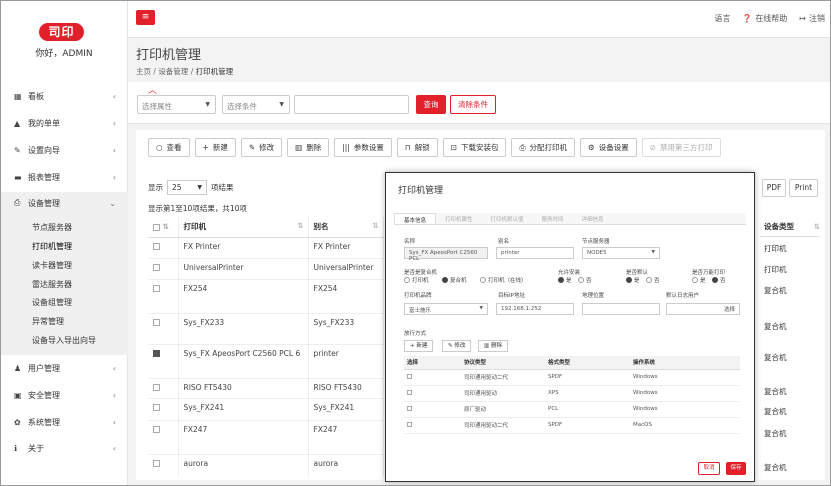  What do you see at coordinates (446, 254) in the screenshot?
I see `name-field: Sys_FX ApeosPort C2560 PCL` at bounding box center [446, 254].